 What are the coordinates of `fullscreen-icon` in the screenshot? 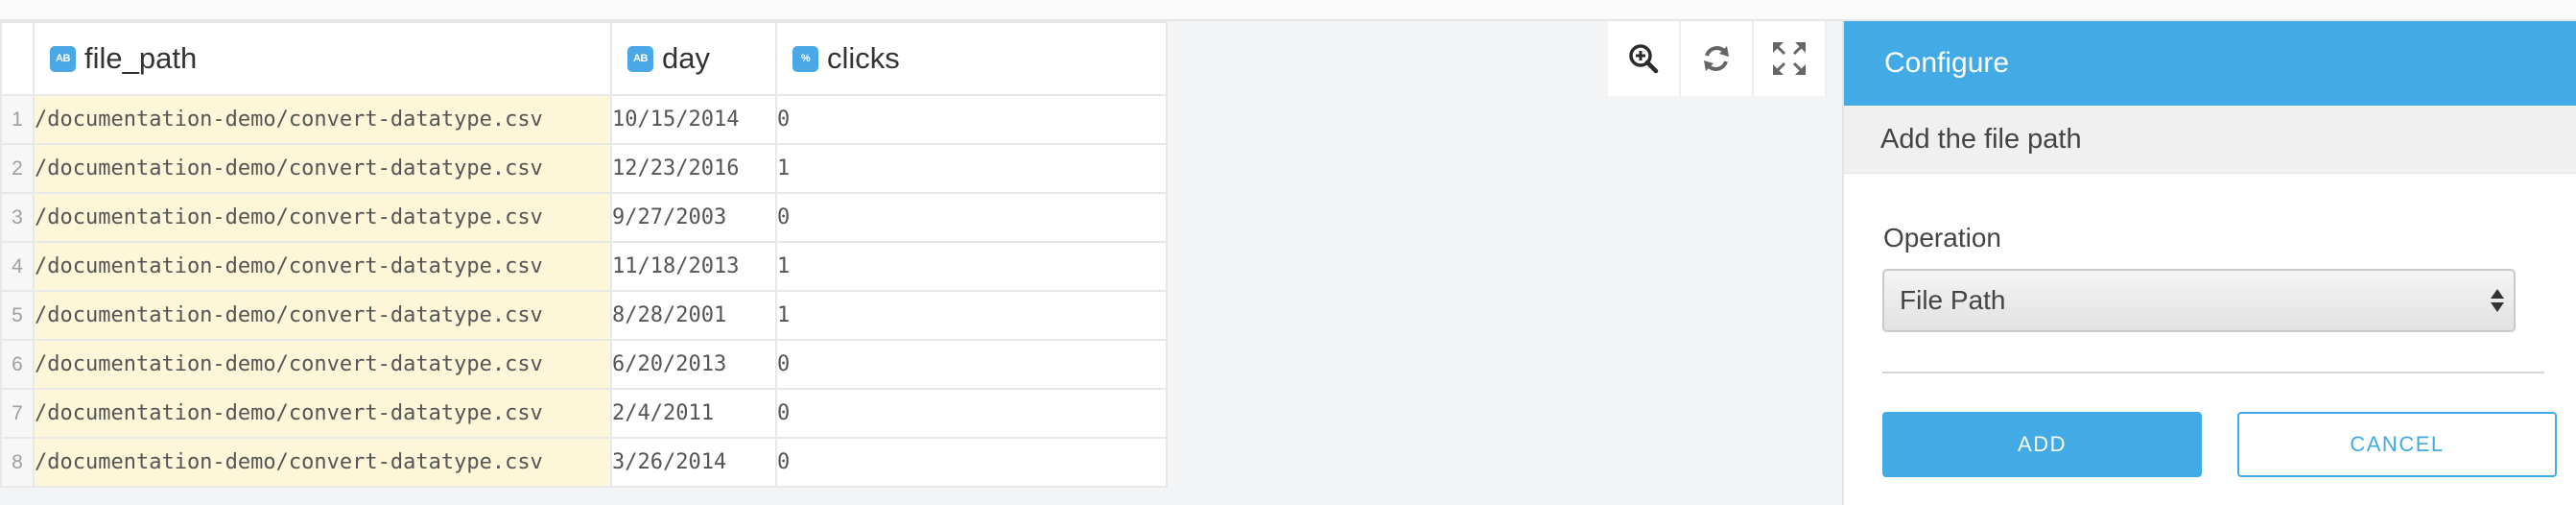 It's located at (1790, 59).